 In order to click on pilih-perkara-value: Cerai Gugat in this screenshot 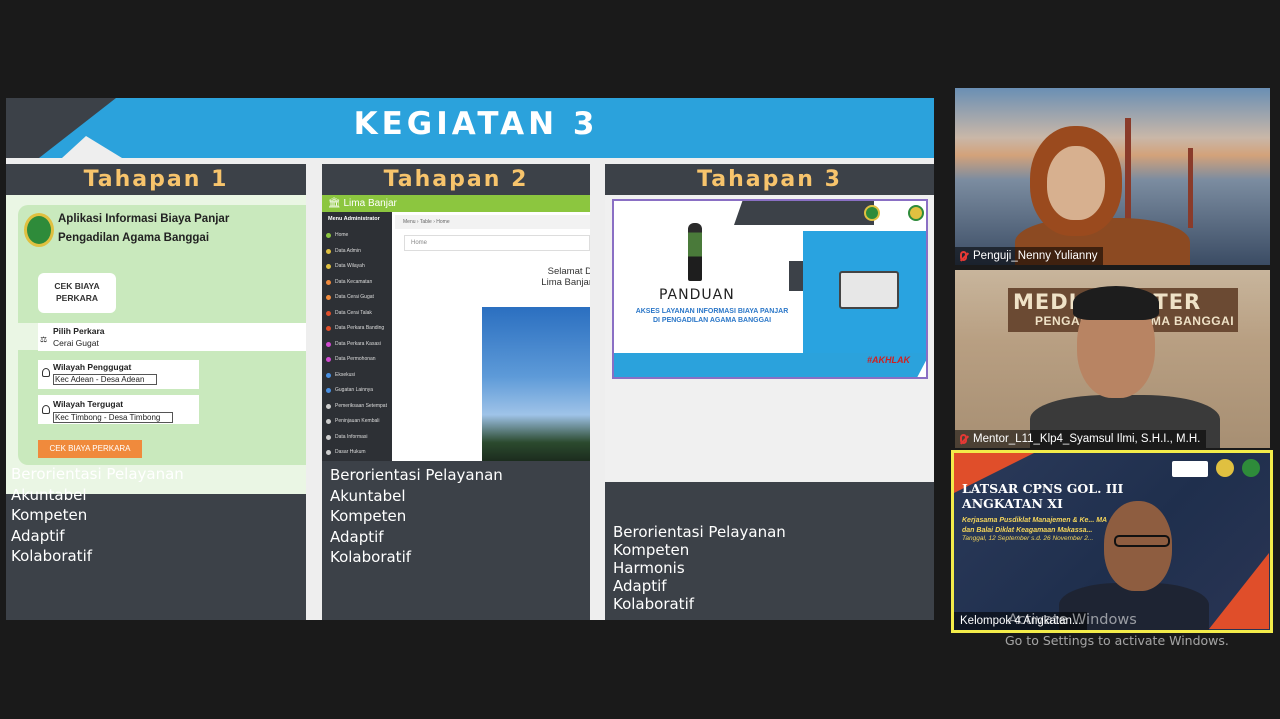, I will do `click(76, 343)`.